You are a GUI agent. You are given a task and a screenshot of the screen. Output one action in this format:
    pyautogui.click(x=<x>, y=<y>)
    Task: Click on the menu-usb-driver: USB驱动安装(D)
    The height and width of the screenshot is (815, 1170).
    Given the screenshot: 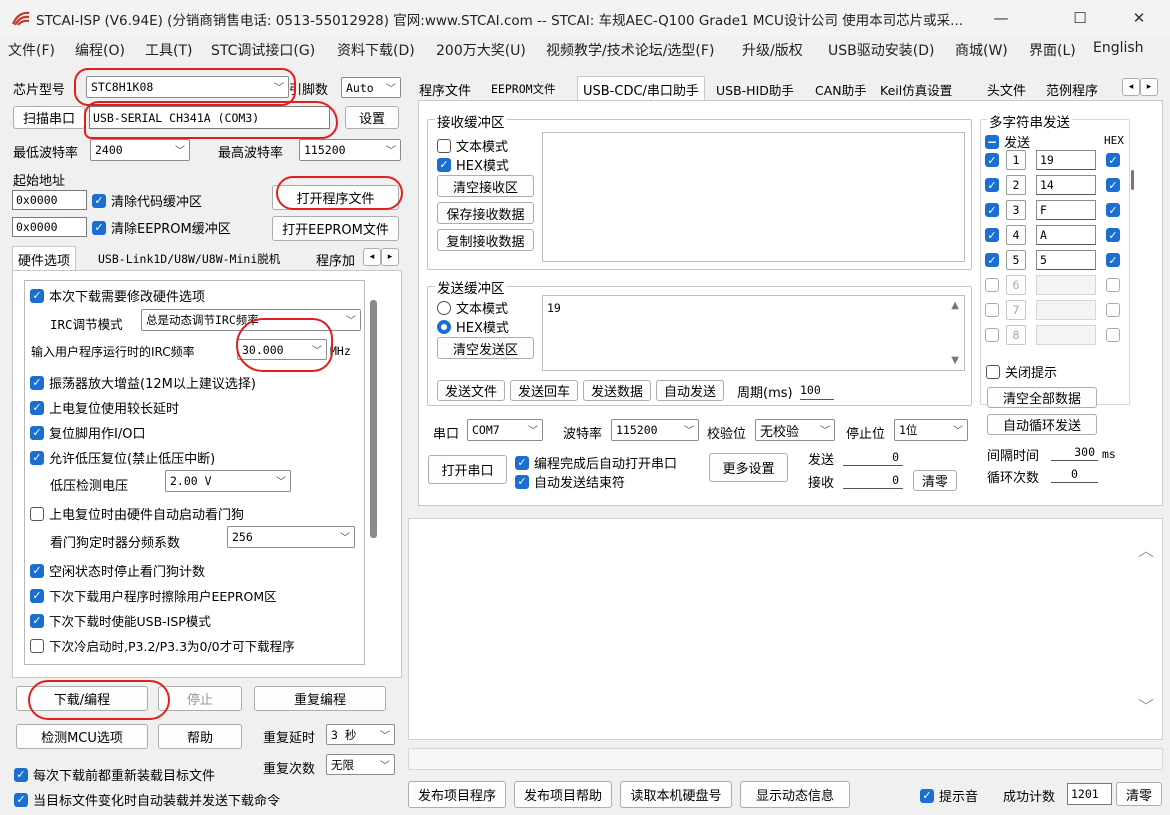 What is the action you would take?
    pyautogui.click(x=881, y=50)
    